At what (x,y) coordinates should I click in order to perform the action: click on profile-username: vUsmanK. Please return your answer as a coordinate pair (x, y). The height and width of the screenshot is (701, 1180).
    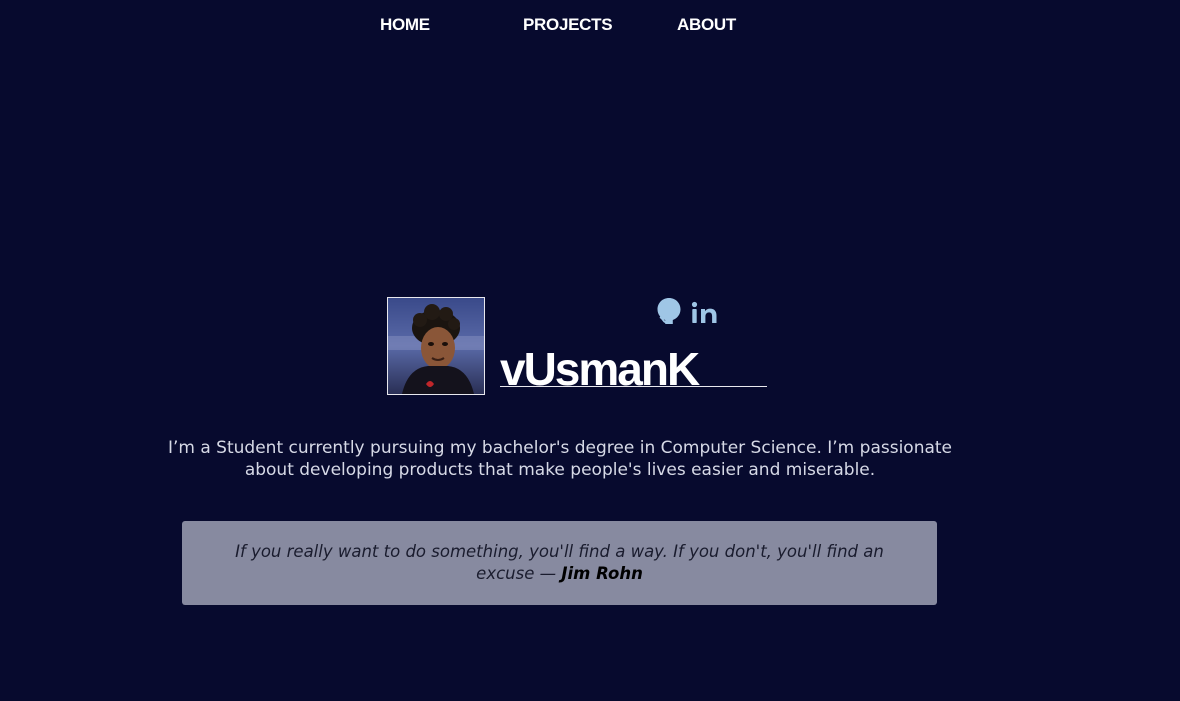
    Looking at the image, I should click on (633, 363).